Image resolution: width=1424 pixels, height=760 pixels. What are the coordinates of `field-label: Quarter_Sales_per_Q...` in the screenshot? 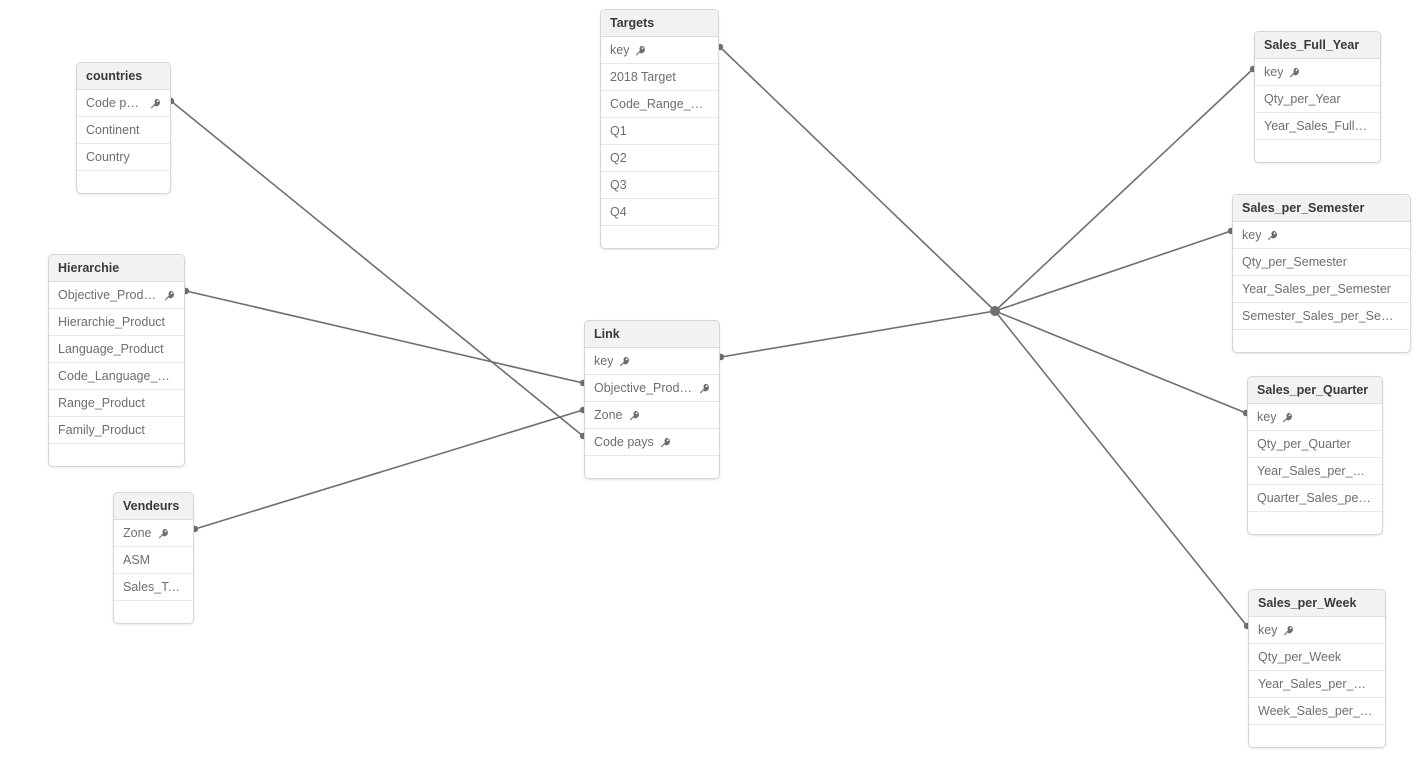 It's located at (1315, 498).